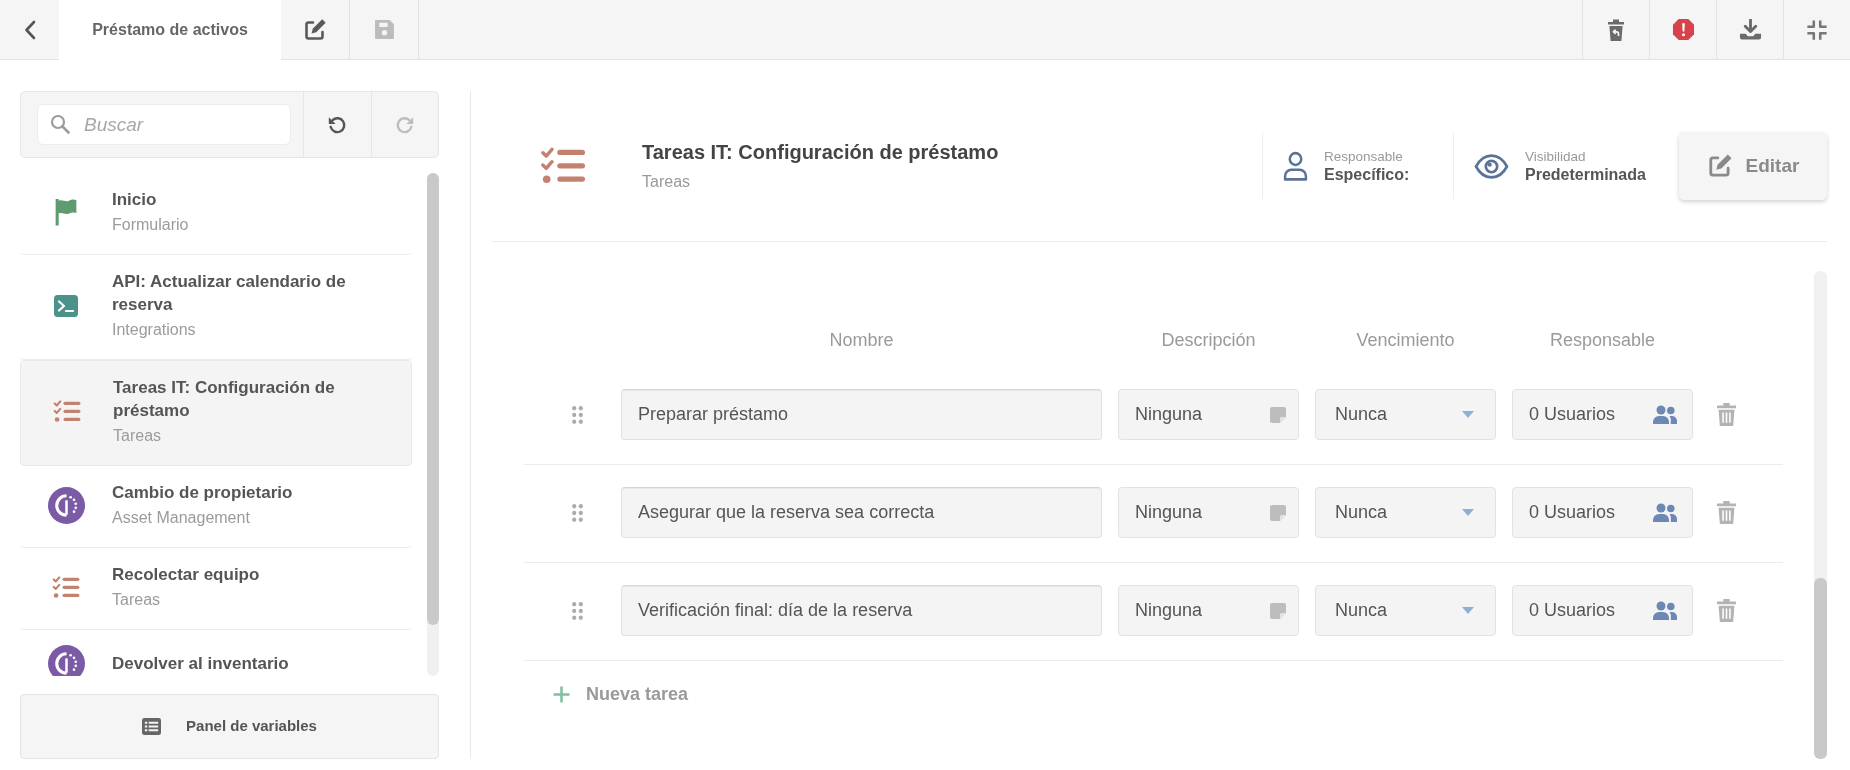 Image resolution: width=1850 pixels, height=770 pixels. What do you see at coordinates (224, 399) in the screenshot?
I see `item-title: Tareas IT: Configuración de préstamo` at bounding box center [224, 399].